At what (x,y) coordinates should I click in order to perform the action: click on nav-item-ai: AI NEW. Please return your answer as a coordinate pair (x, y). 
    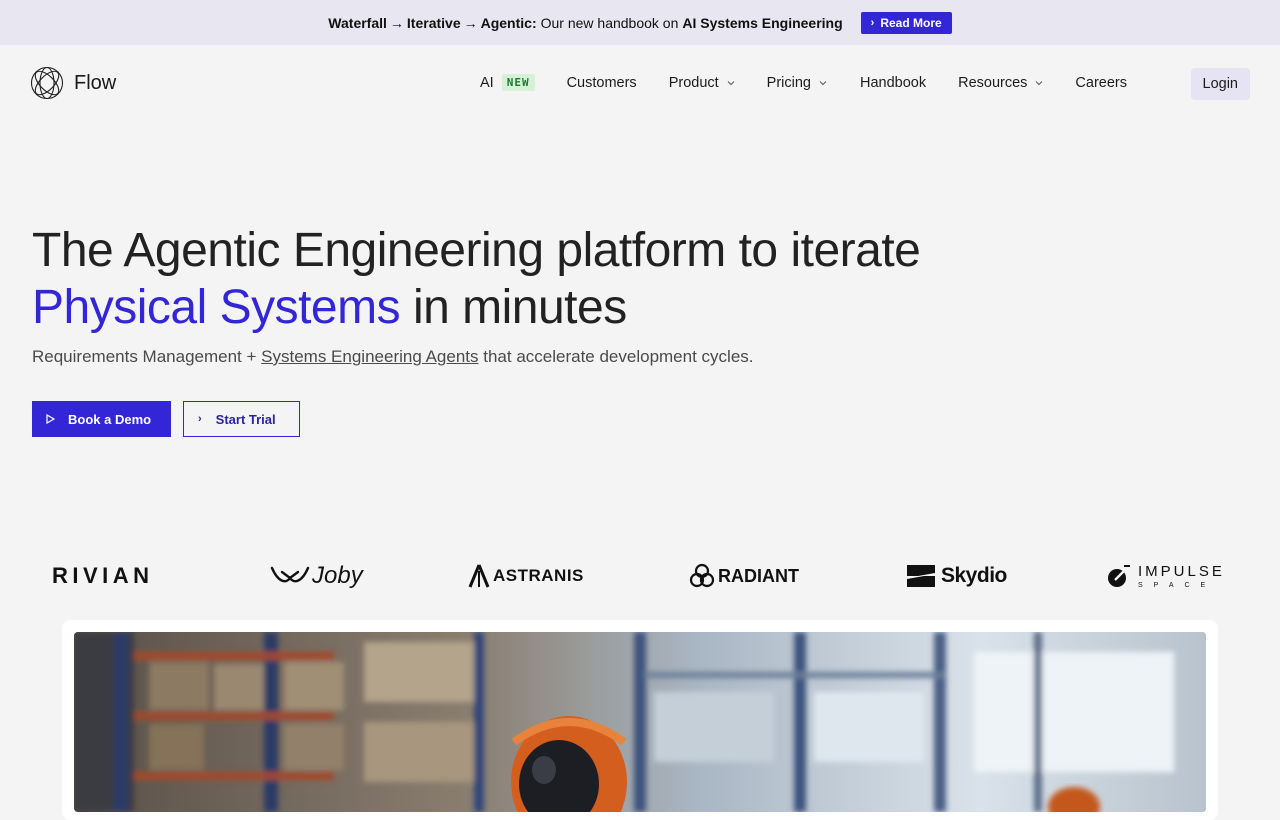
    Looking at the image, I should click on (507, 82).